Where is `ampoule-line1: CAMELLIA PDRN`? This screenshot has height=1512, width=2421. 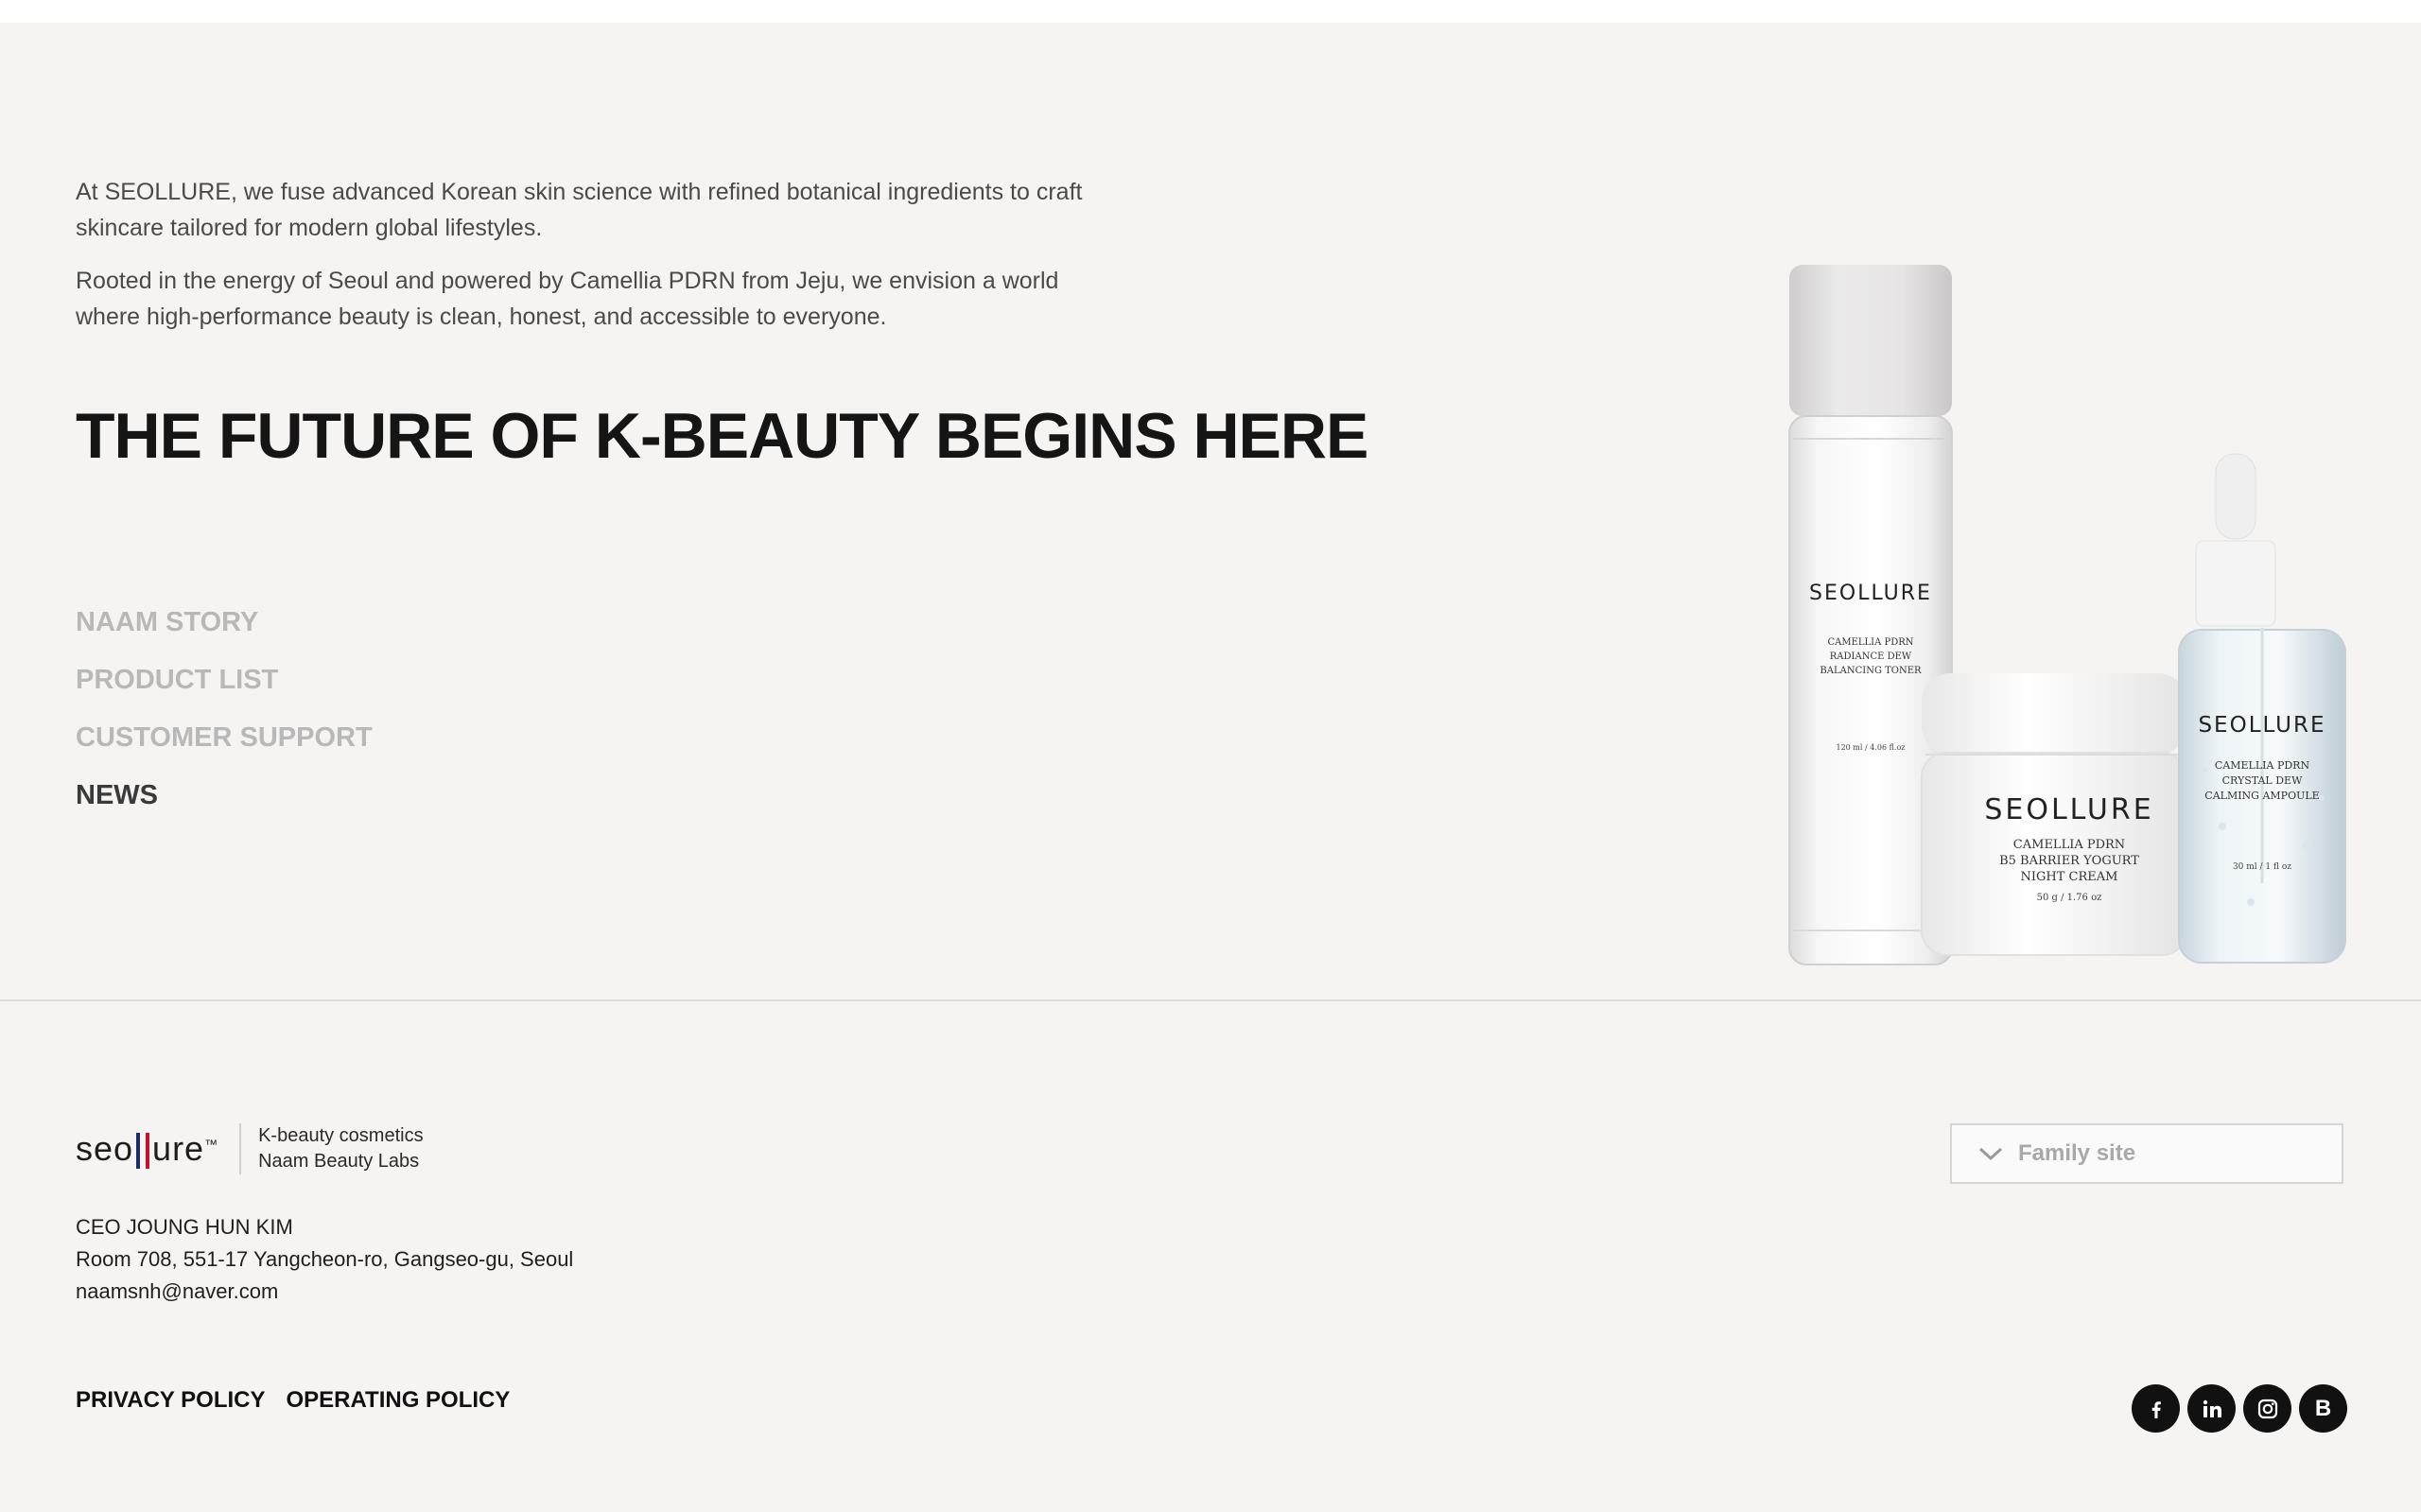
ampoule-line1: CAMELLIA PDRN is located at coordinates (2262, 765).